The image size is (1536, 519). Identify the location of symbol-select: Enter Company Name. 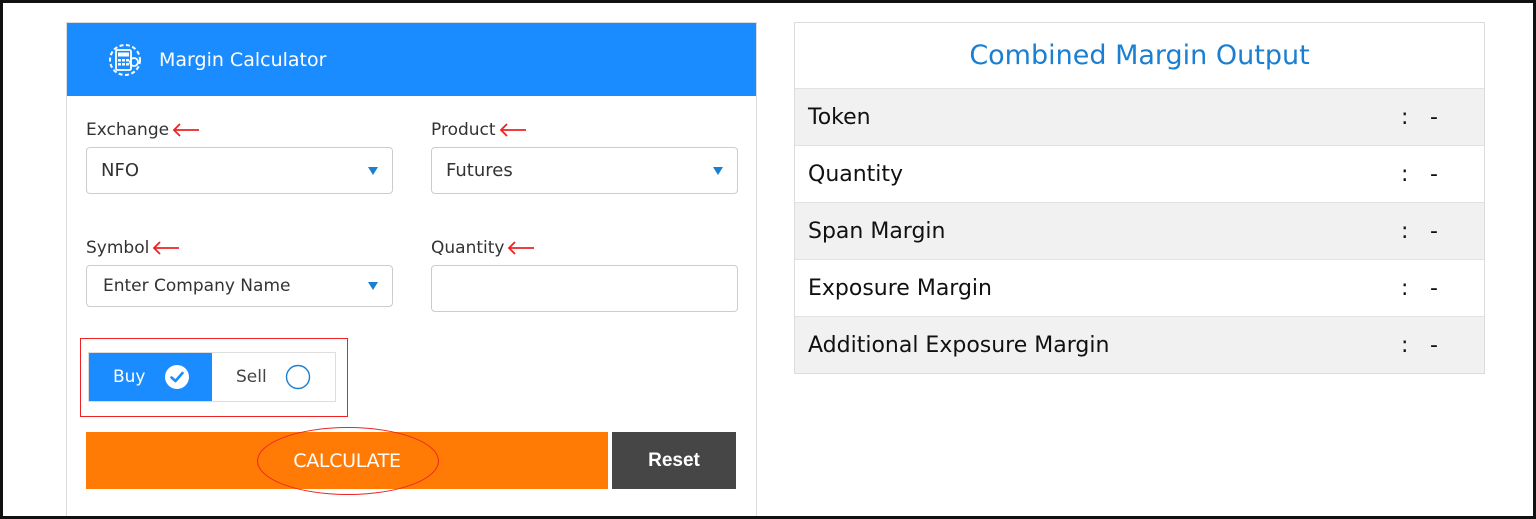
(239, 286).